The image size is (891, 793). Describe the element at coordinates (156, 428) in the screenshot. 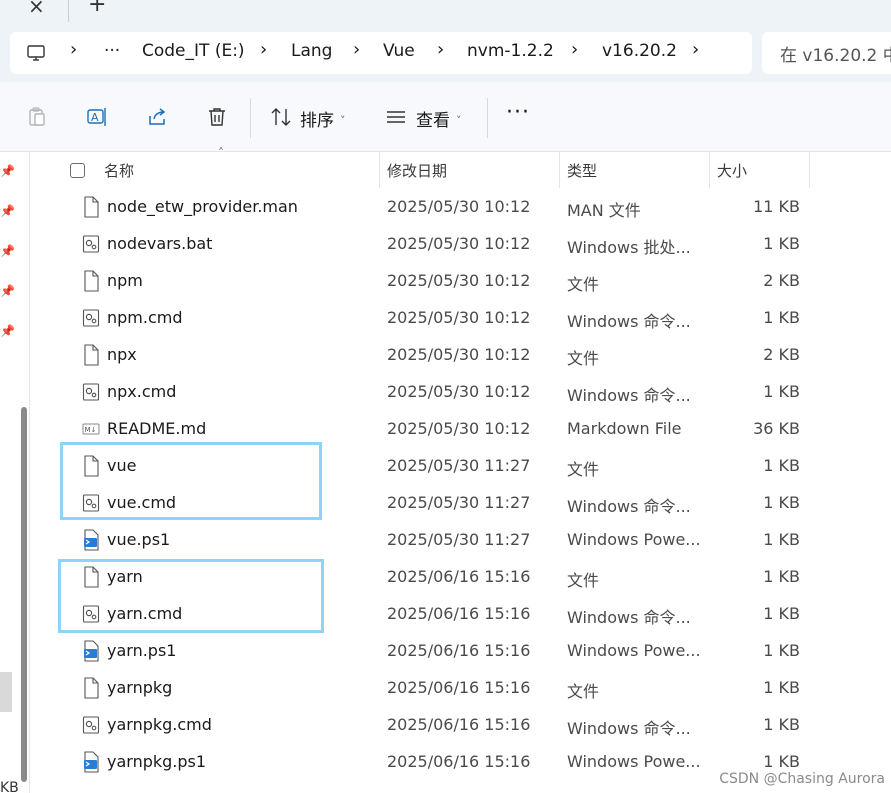

I see `file-name: README.md` at that location.